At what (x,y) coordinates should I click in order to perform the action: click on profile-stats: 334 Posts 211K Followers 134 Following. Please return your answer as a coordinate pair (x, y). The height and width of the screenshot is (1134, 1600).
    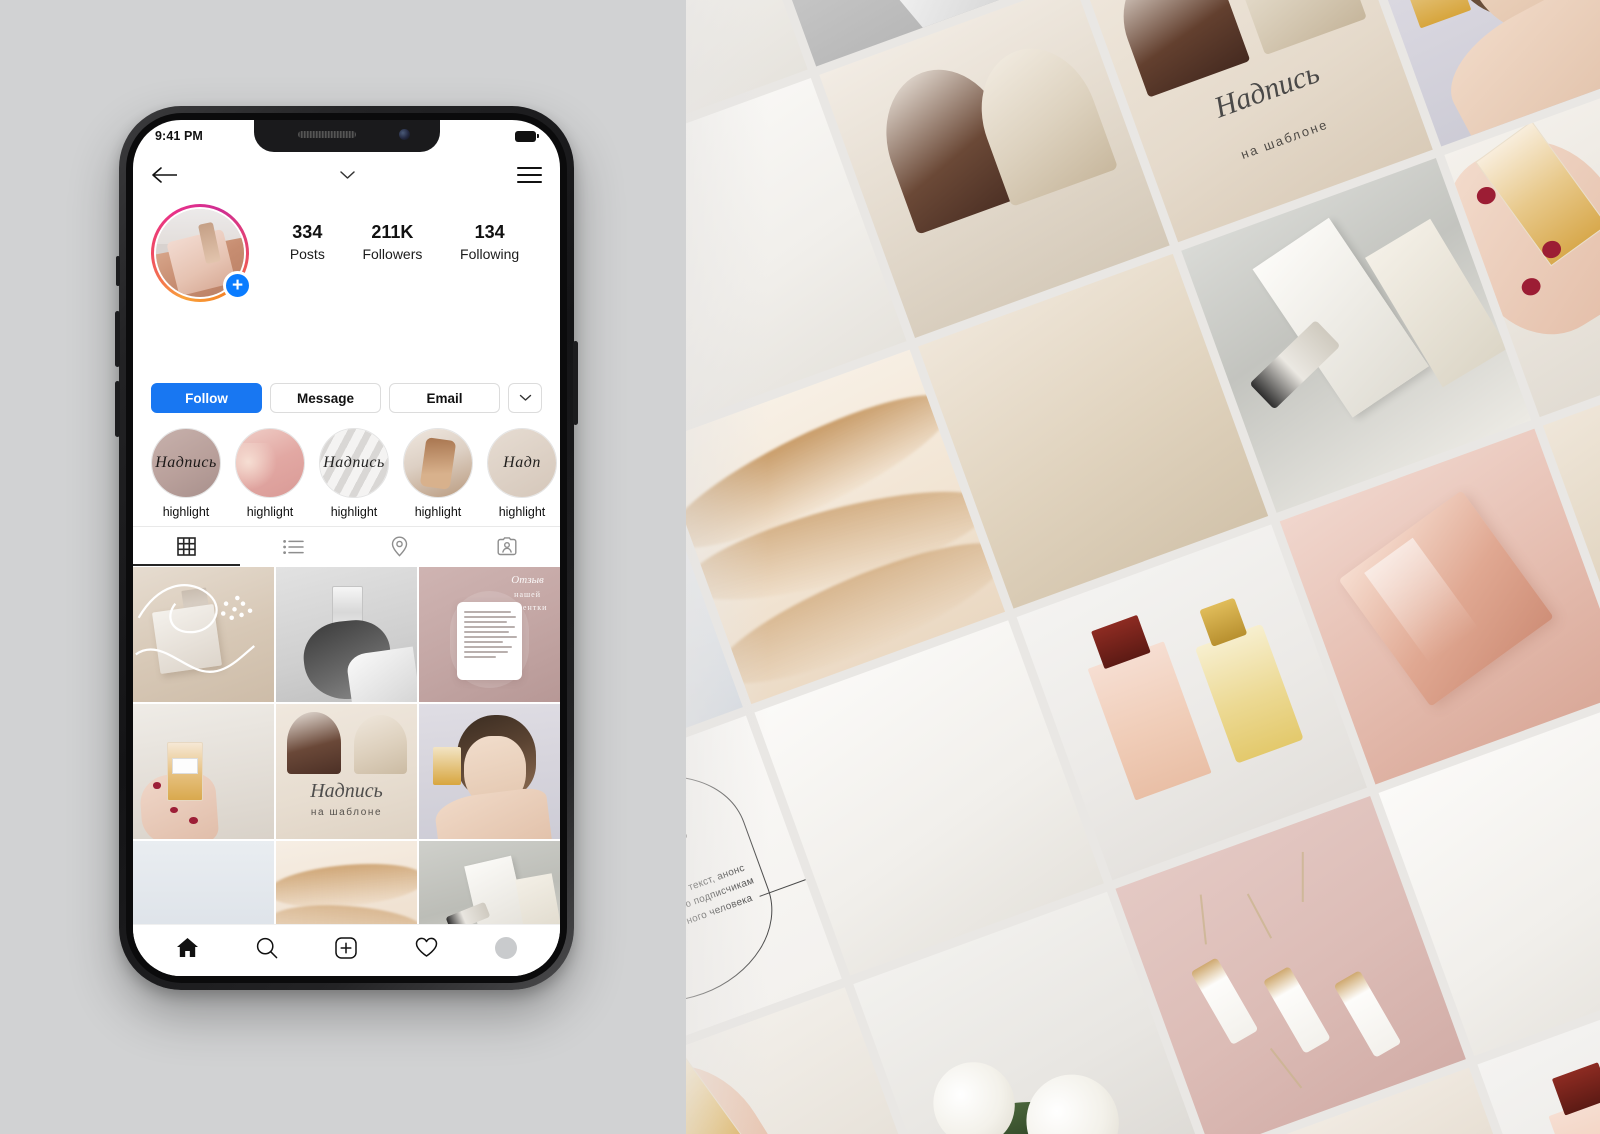
    Looking at the image, I should click on (395, 233).